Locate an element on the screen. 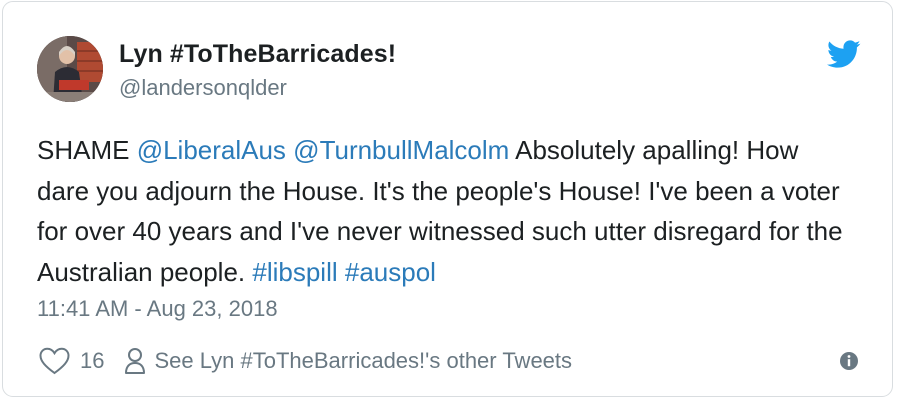  tweet-timestamp: 11:41 AM - Aug 23, 2018 is located at coordinates (157, 309).